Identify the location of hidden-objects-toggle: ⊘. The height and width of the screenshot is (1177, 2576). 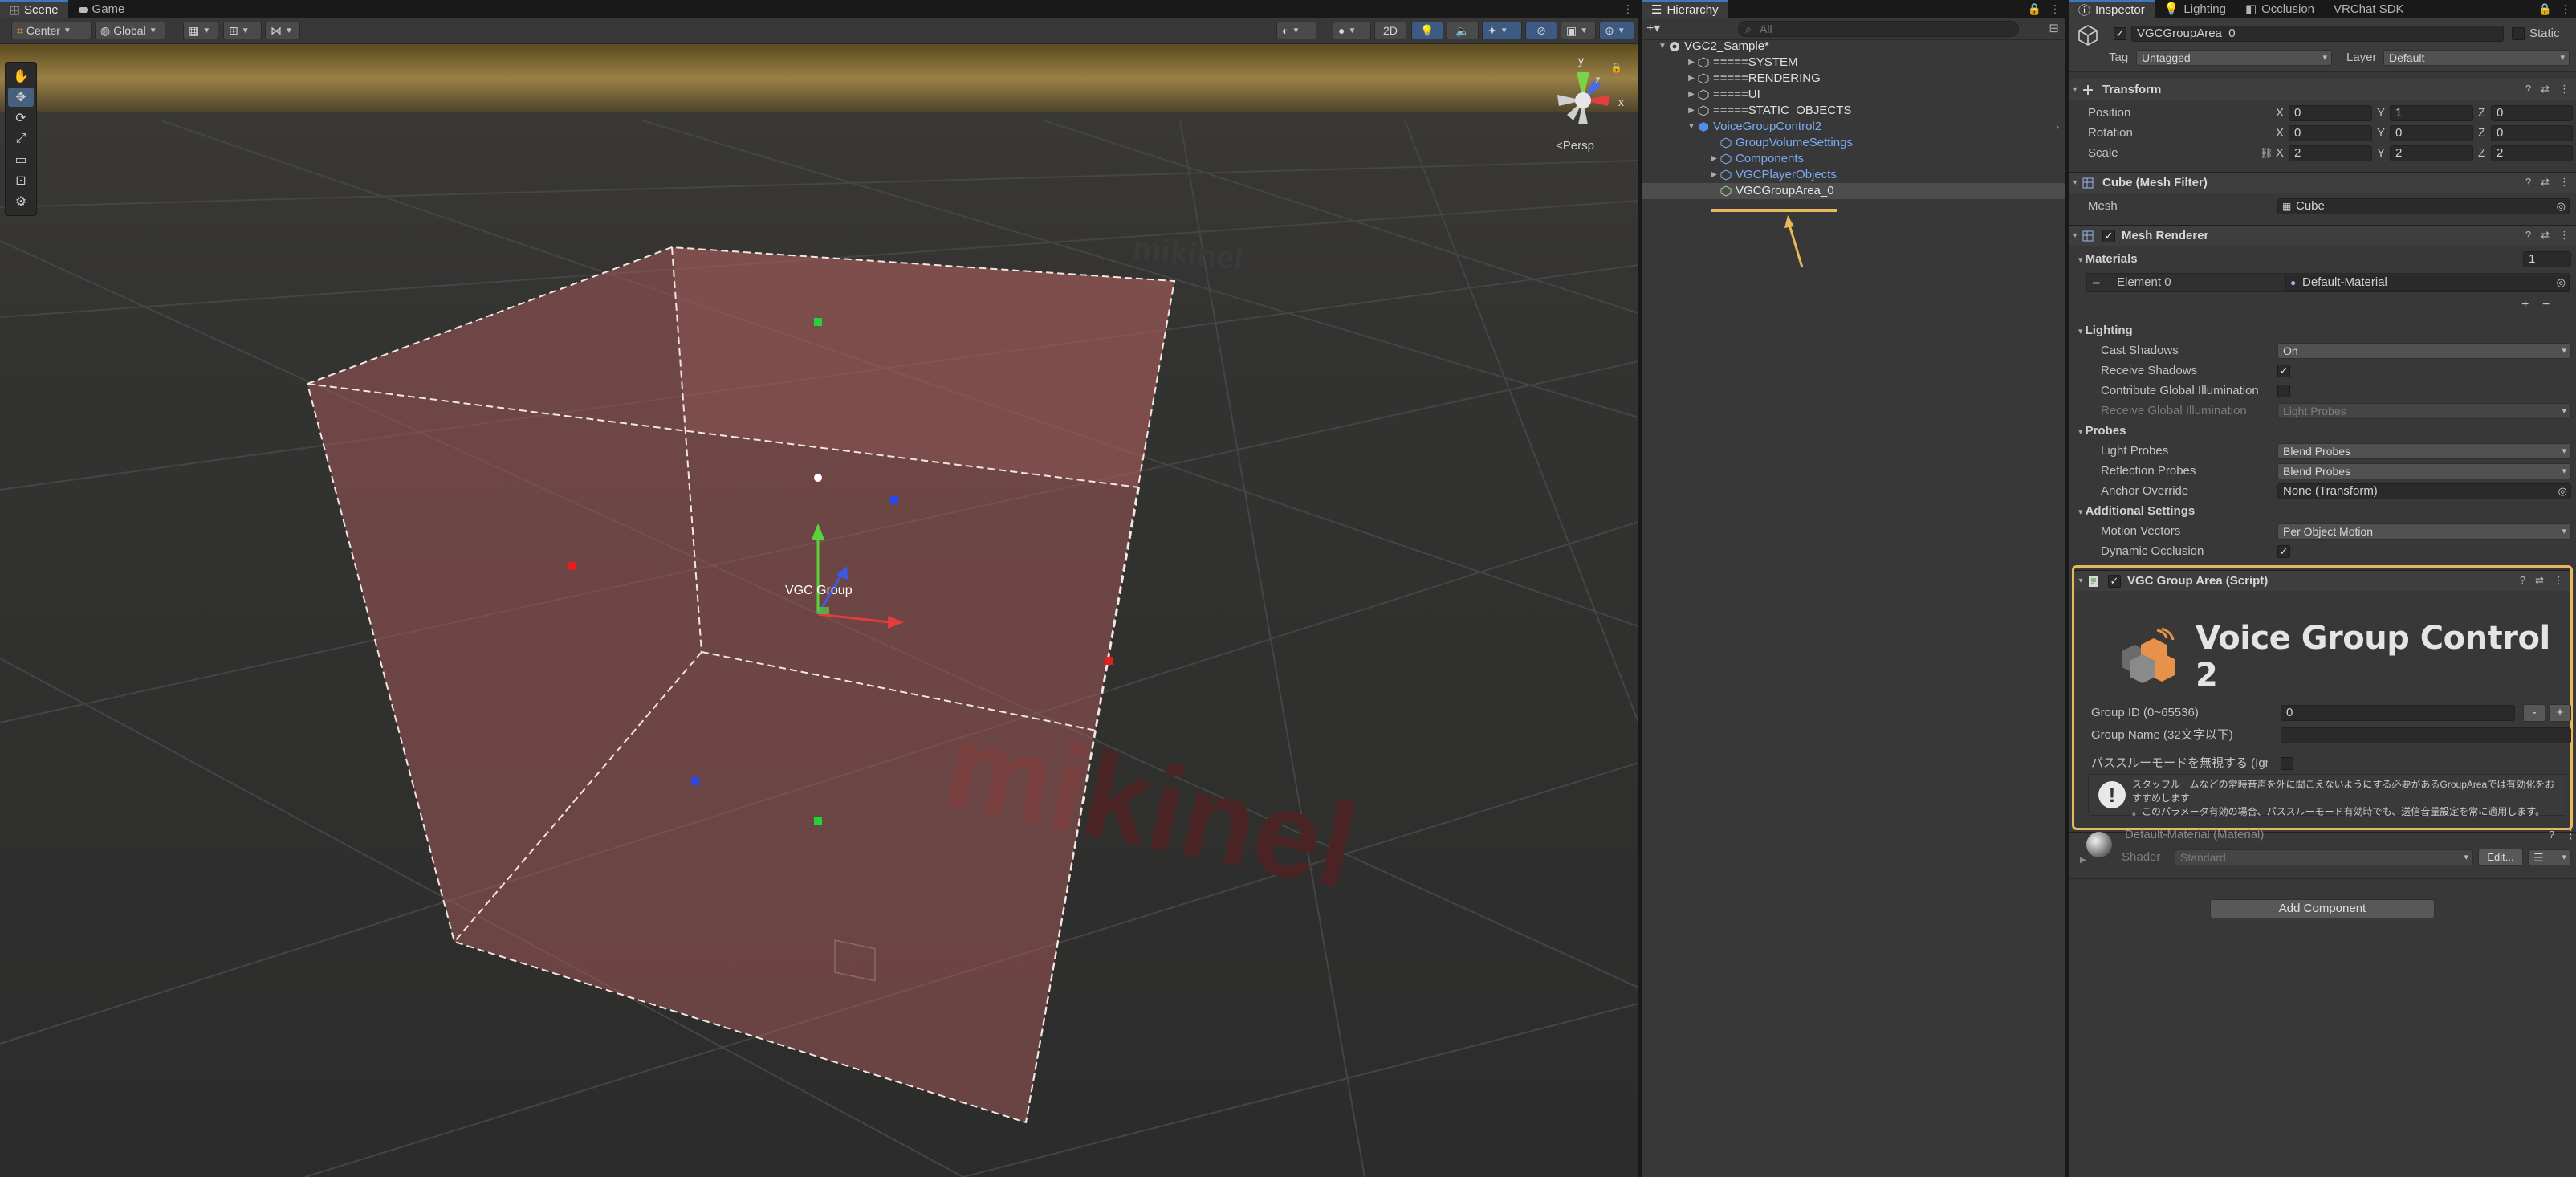
(1541, 30).